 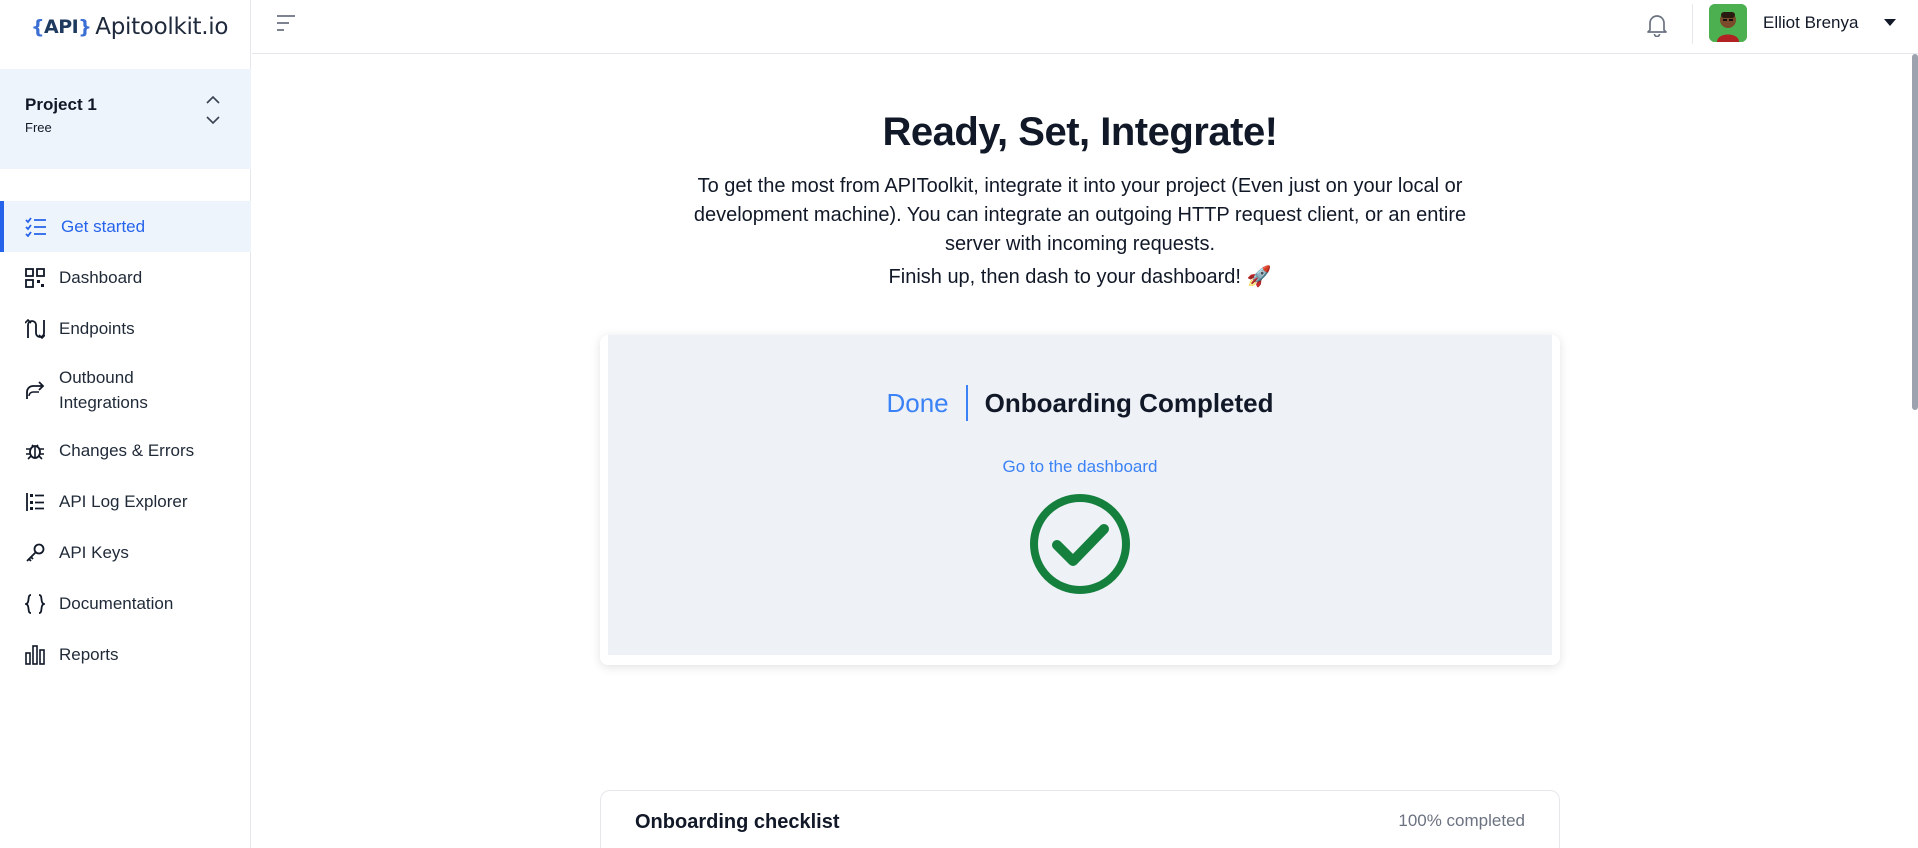 I want to click on top-header: Elliot Brenya, so click(x=1085, y=27).